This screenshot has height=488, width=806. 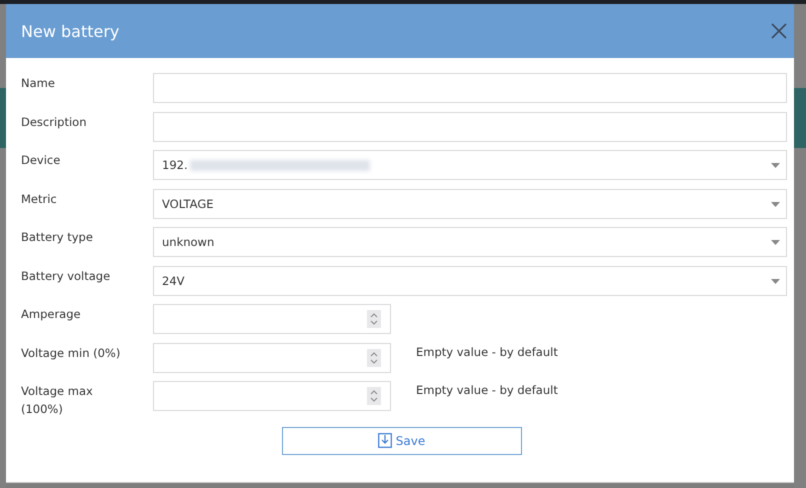 I want to click on field-label: Voltage max (100%), so click(x=57, y=400).